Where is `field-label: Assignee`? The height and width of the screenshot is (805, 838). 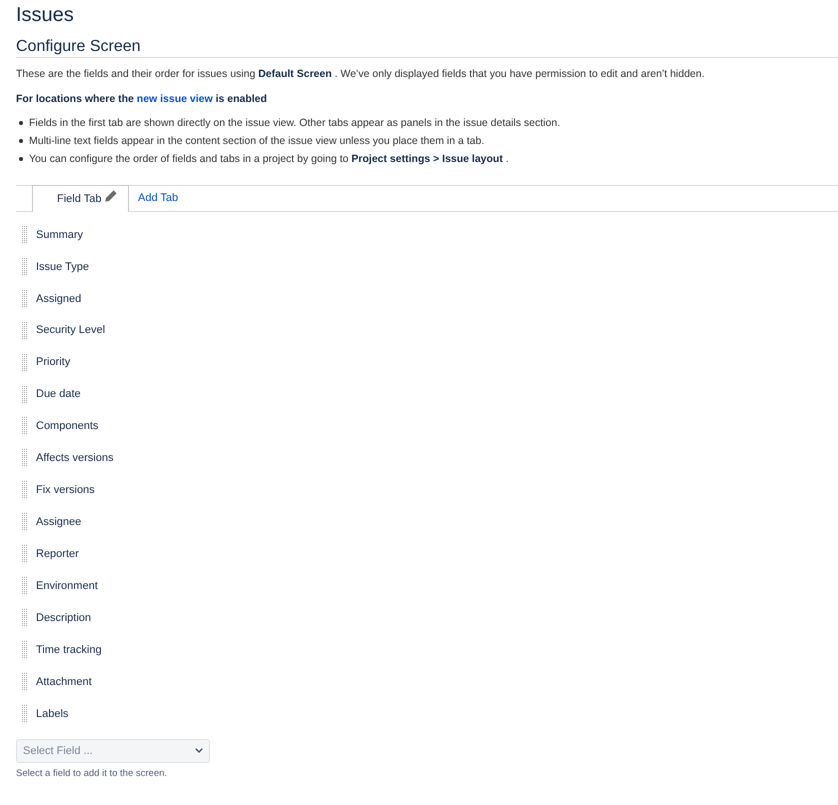 field-label: Assignee is located at coordinates (59, 522).